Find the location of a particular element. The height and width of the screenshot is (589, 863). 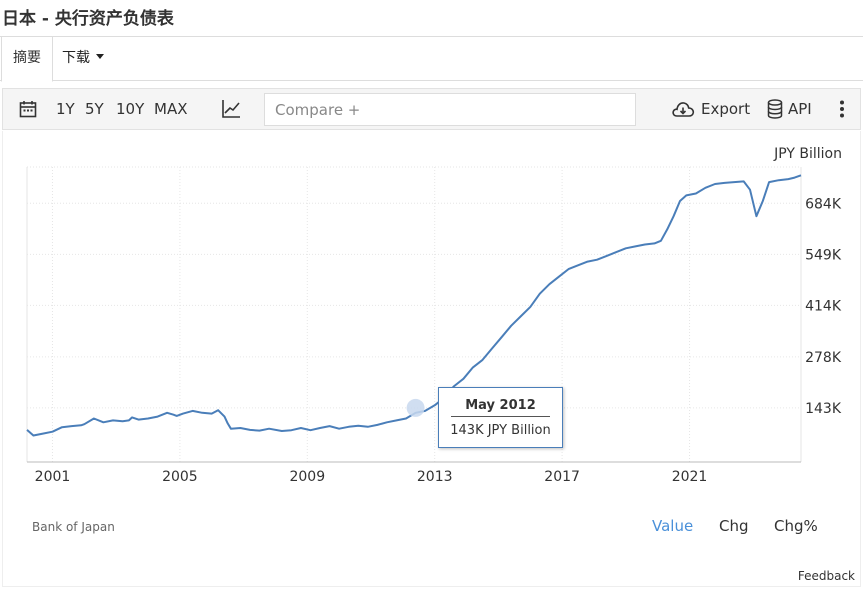

source-label: Bank of Japan is located at coordinates (73, 527).